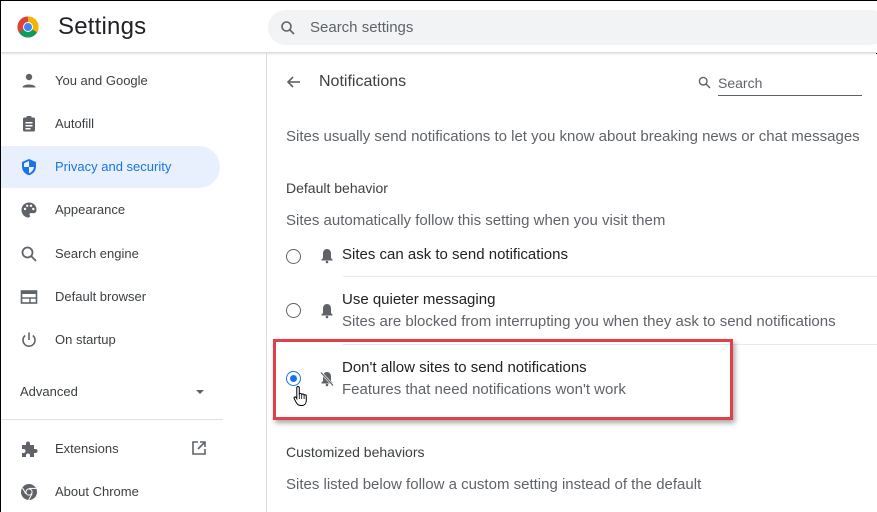 The width and height of the screenshot is (877, 512). What do you see at coordinates (29, 124) in the screenshot?
I see `clipboard-icon` at bounding box center [29, 124].